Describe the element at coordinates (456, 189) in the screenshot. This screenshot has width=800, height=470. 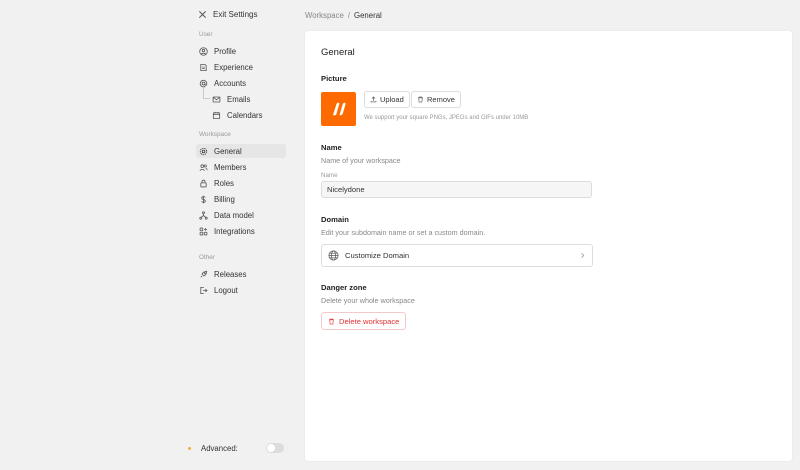
I see `workspace-name-input` at that location.